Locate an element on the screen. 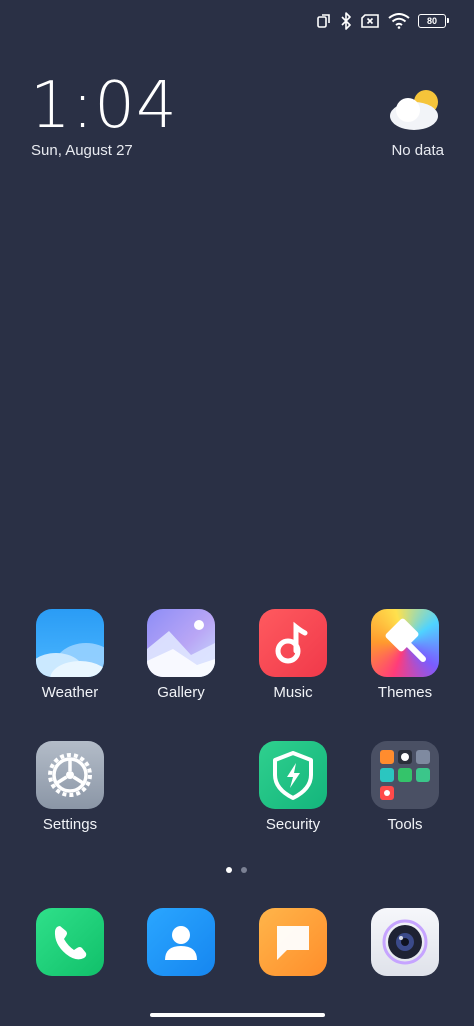  home-gesture-bar is located at coordinates (237, 1015).